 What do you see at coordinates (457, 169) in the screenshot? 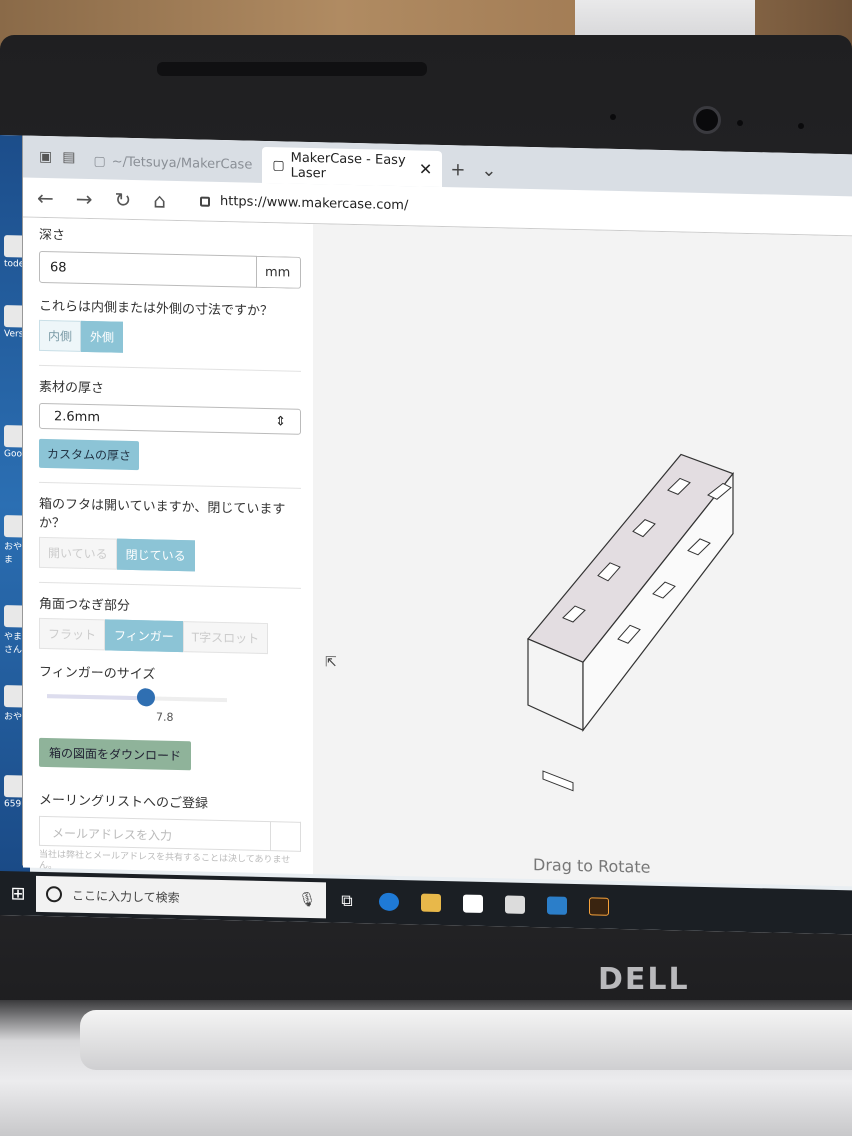
I see `new-tab-button: +` at bounding box center [457, 169].